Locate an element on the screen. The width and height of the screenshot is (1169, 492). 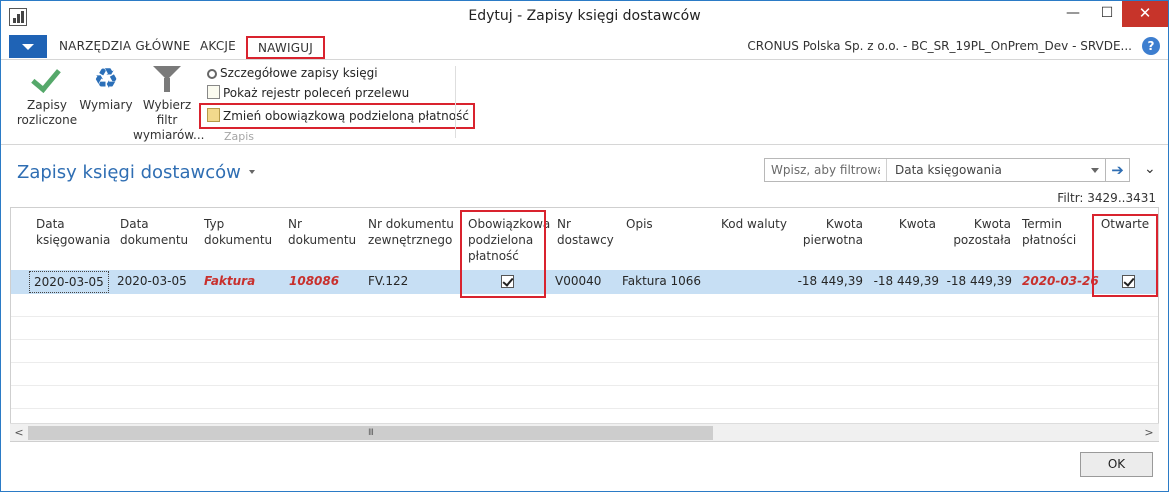
change-split-payment-label: Zmień obowiązkową podzieloną płatność is located at coordinates (346, 116).